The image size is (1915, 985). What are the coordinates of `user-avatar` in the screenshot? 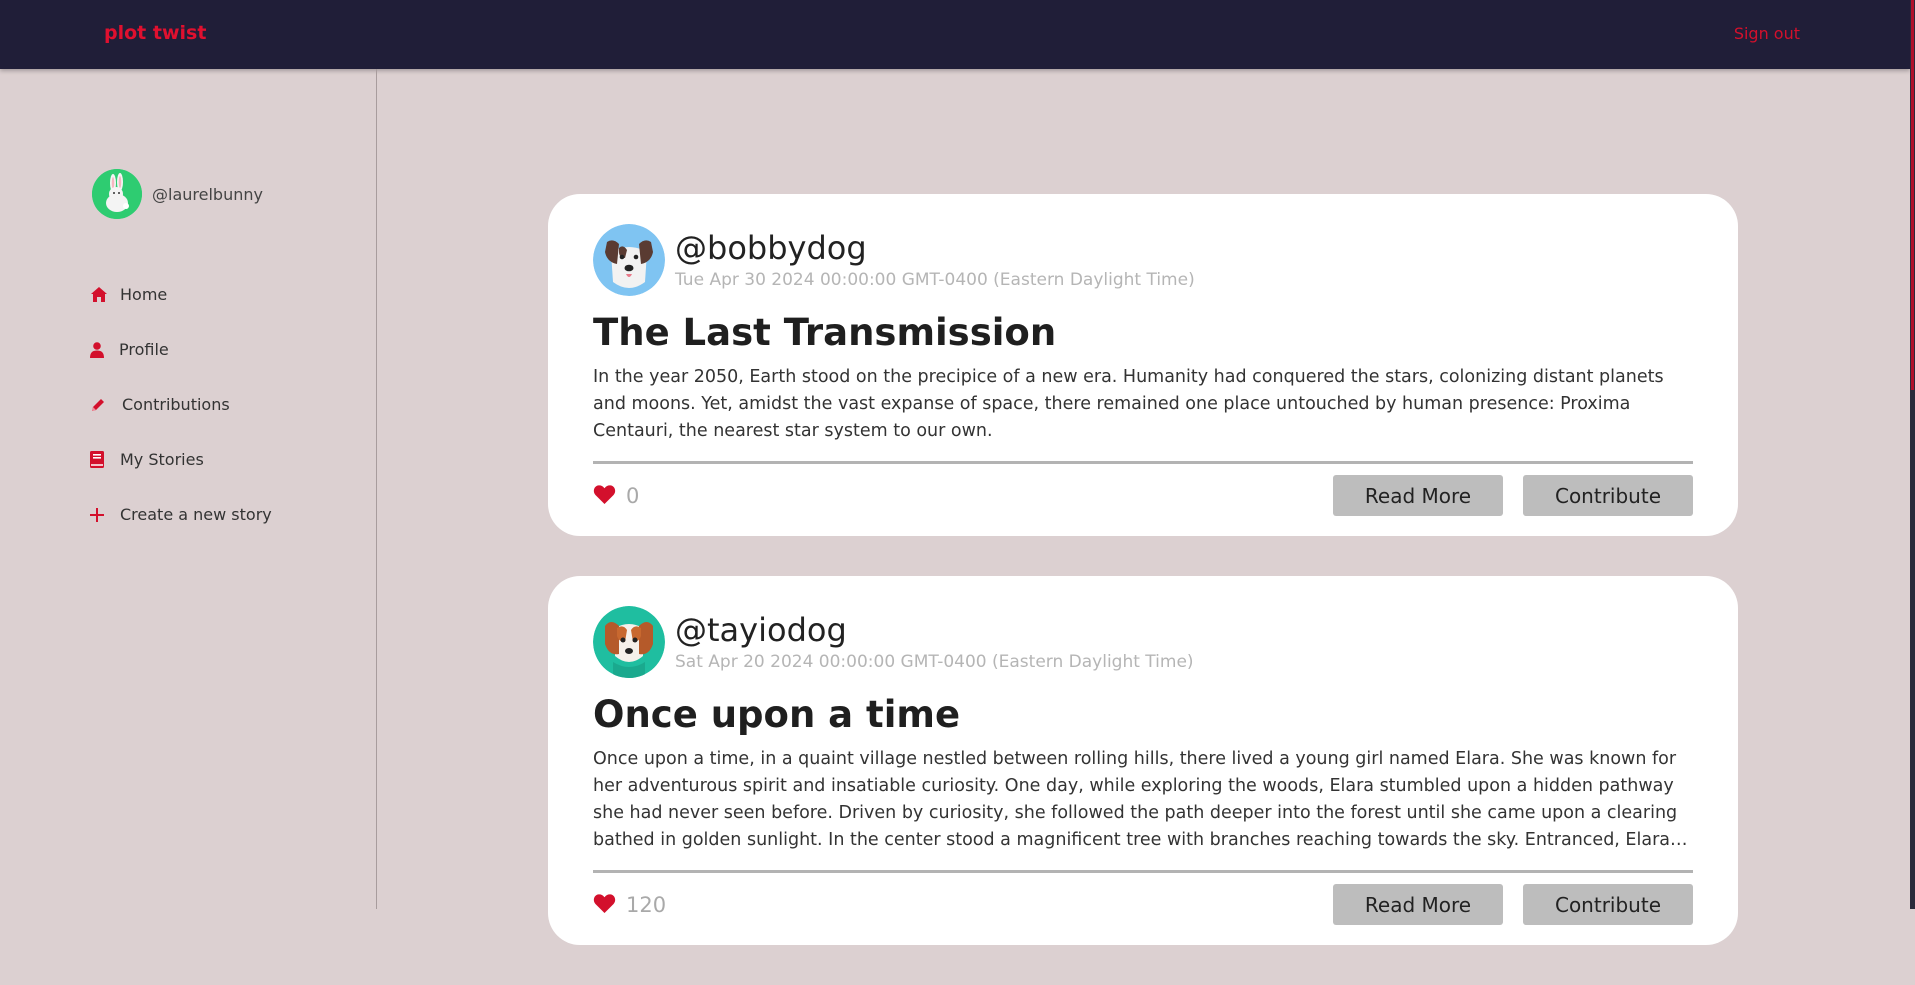 It's located at (117, 194).